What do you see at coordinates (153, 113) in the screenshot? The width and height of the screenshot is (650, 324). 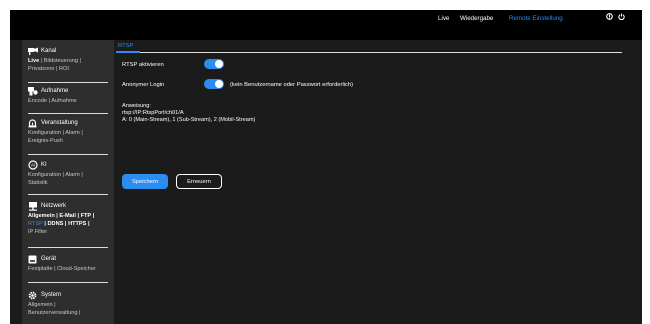 I see `instruction-url: rtsp://IP:RtspPort/ch01/A` at bounding box center [153, 113].